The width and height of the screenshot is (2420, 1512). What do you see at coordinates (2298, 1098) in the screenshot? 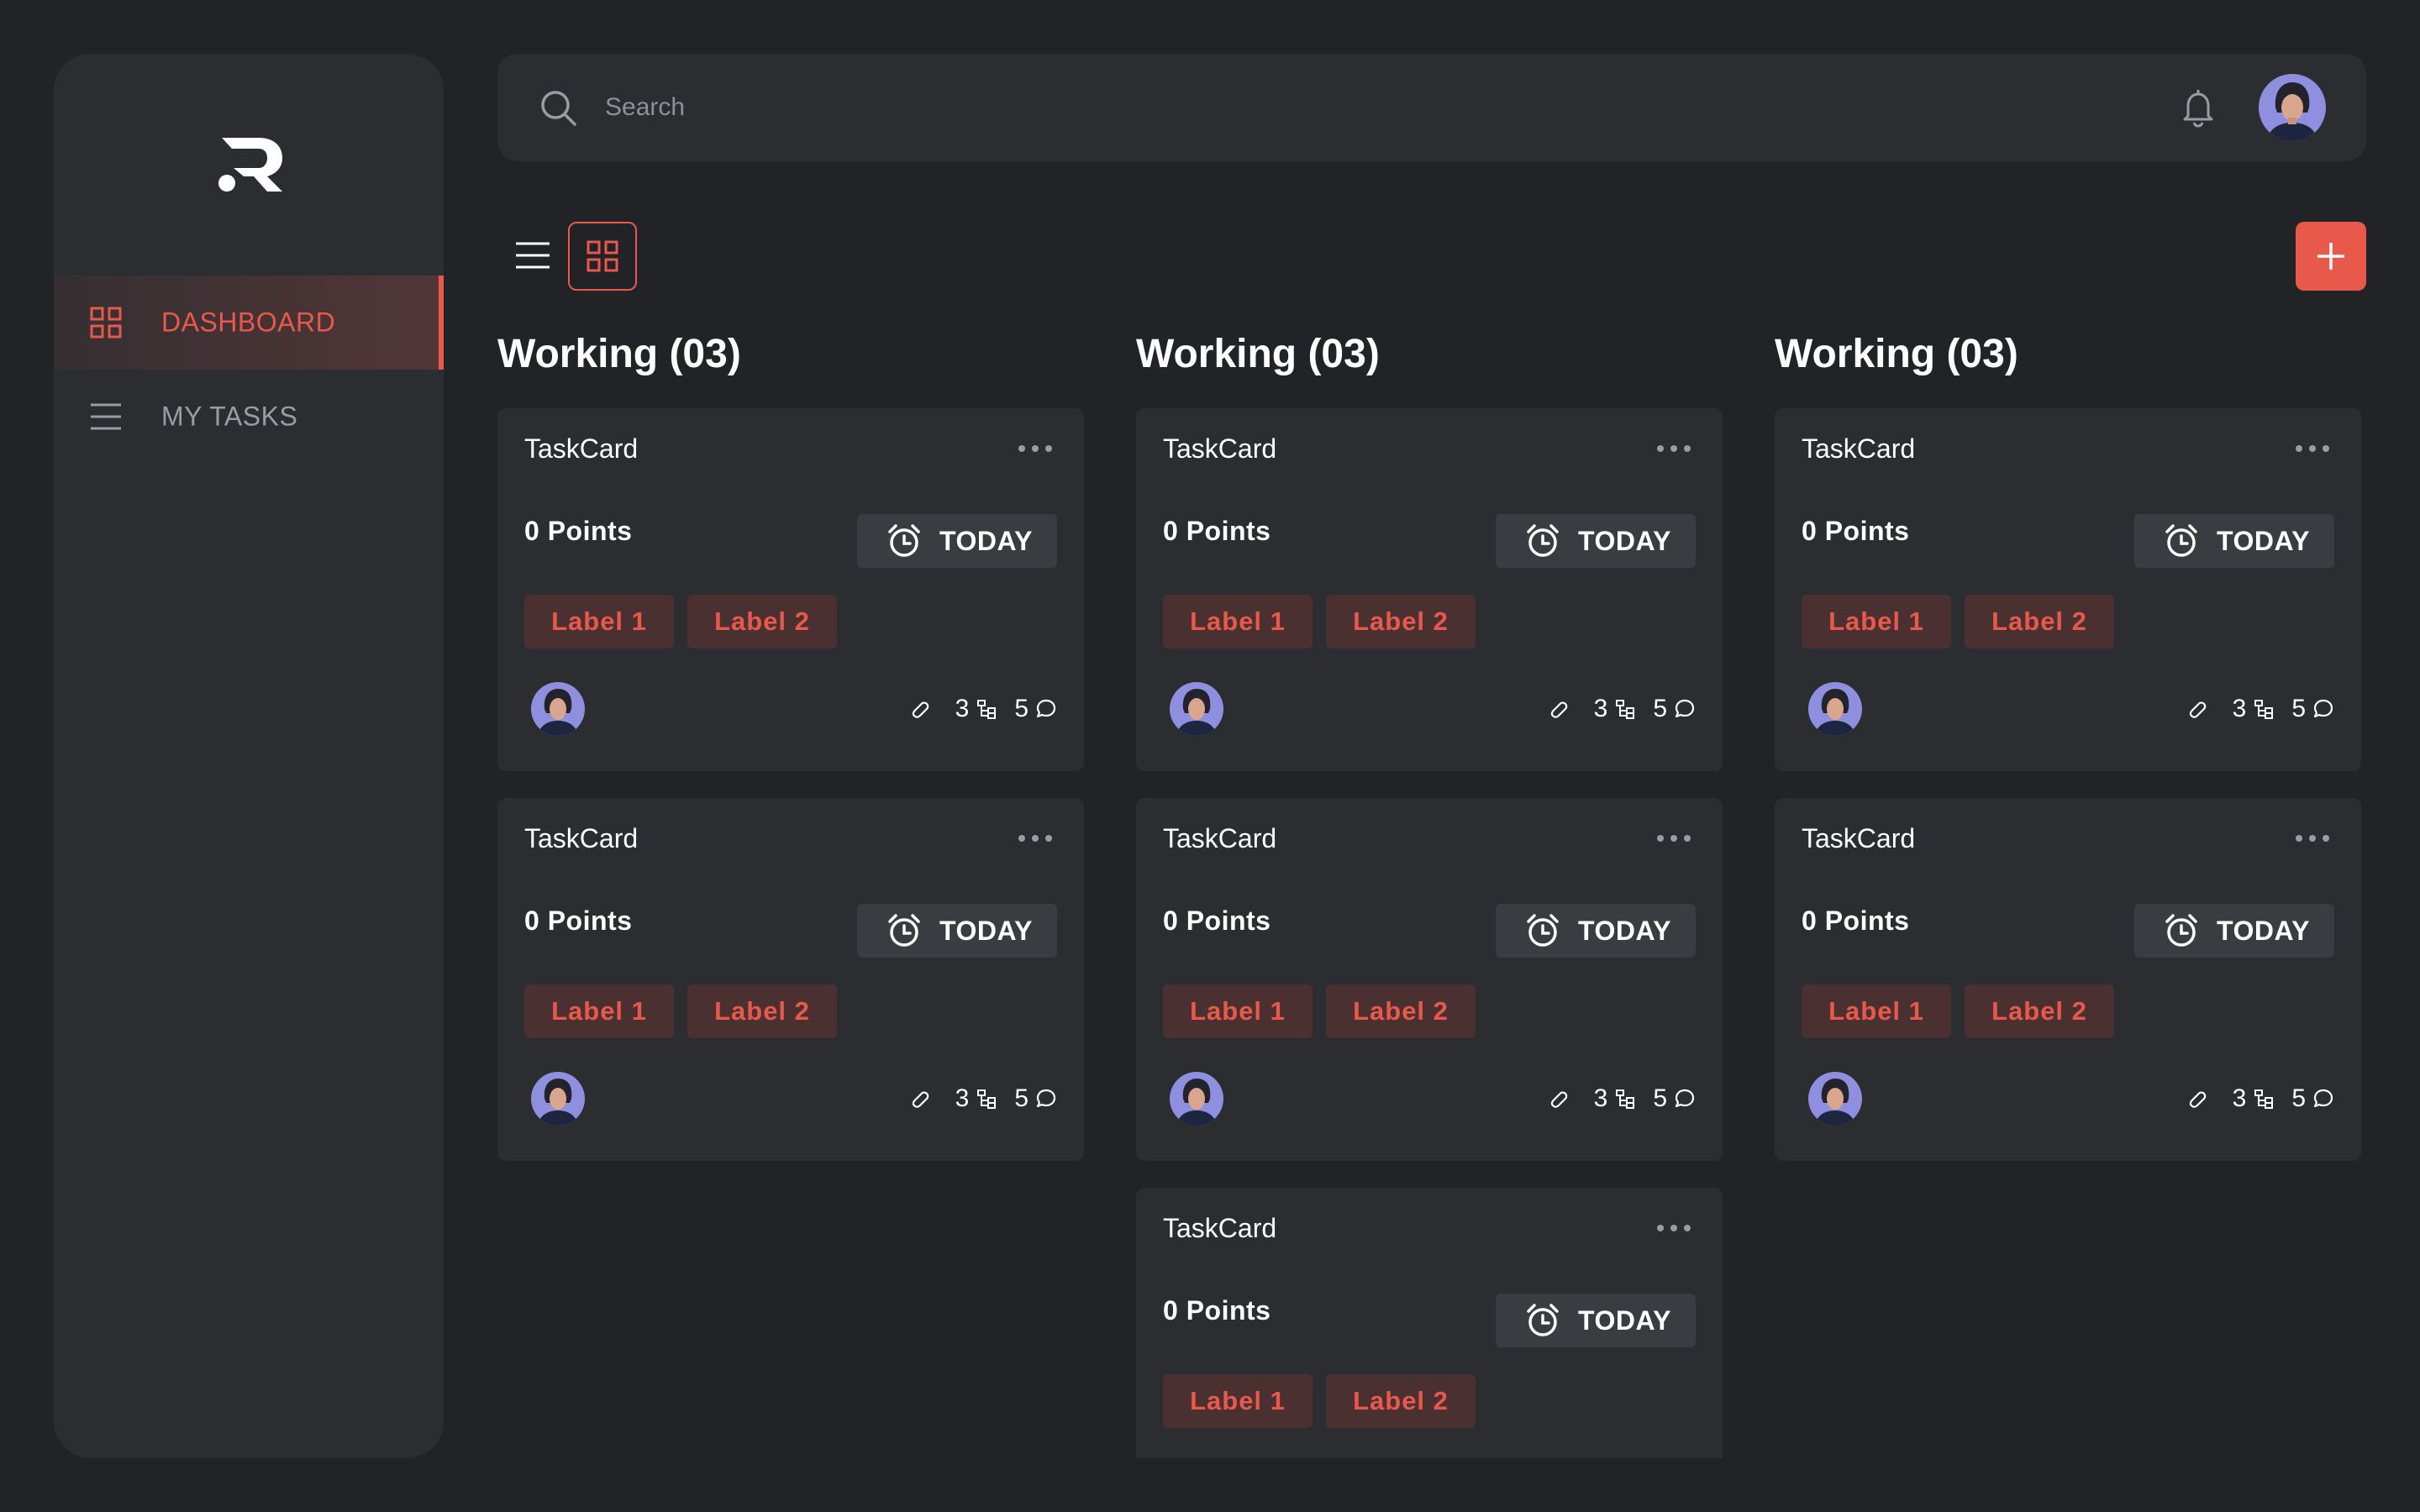
I see `comment-count-value: 5` at bounding box center [2298, 1098].